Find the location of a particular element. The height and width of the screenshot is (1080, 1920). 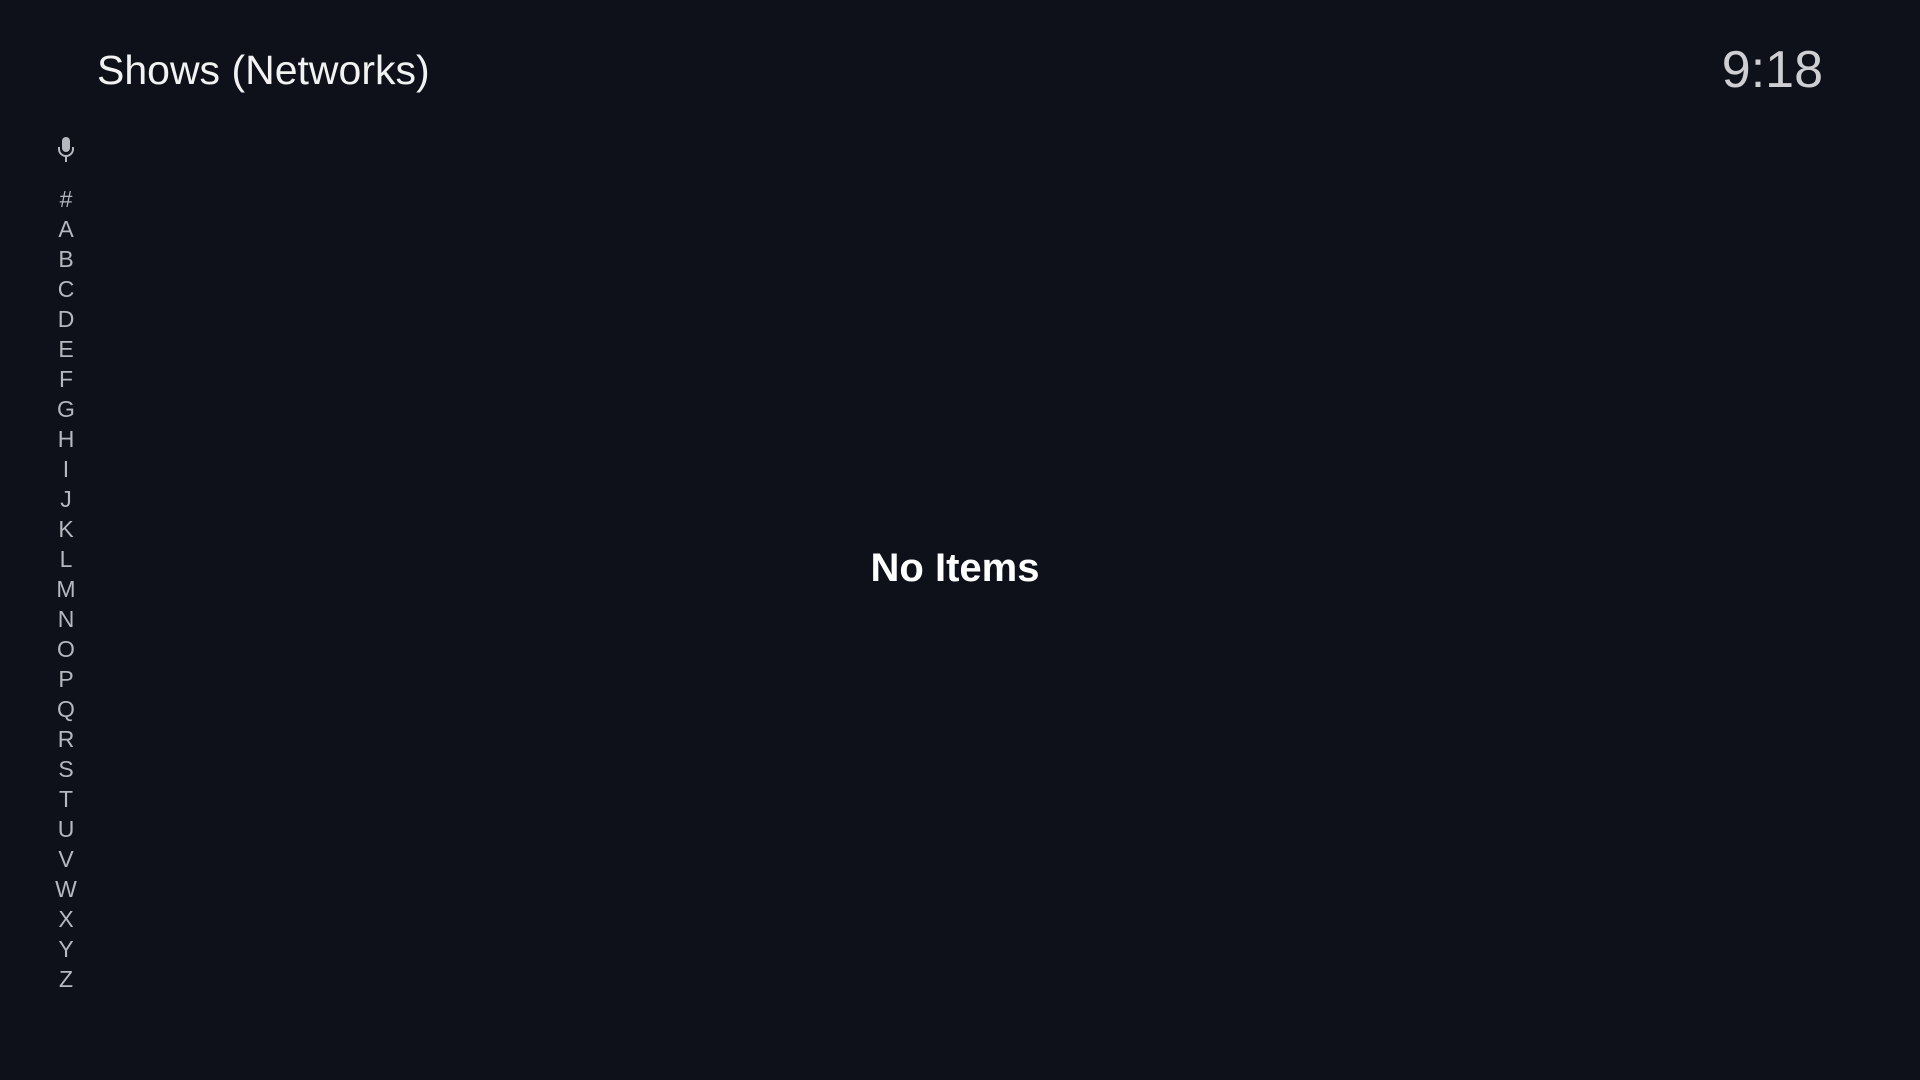

empty-state-message: No Items is located at coordinates (955, 568).